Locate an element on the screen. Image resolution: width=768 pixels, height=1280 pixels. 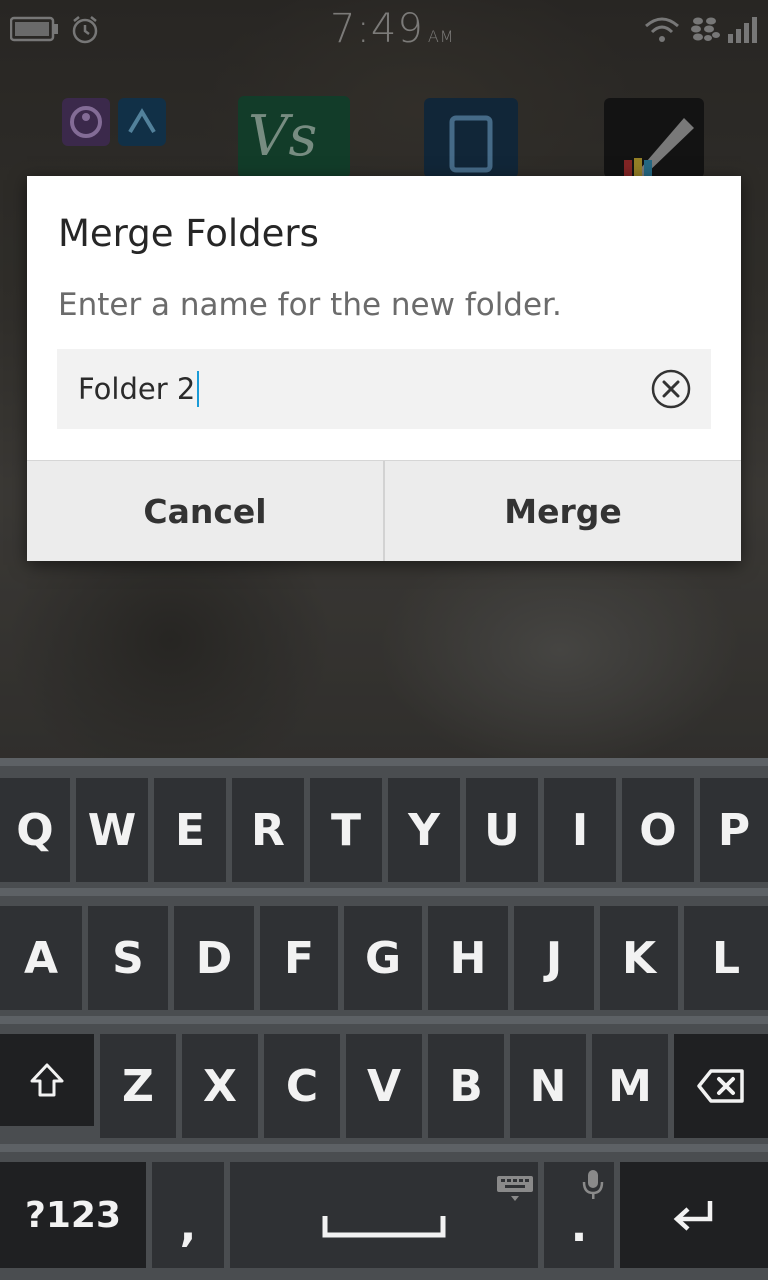
key-l: L is located at coordinates (726, 958).